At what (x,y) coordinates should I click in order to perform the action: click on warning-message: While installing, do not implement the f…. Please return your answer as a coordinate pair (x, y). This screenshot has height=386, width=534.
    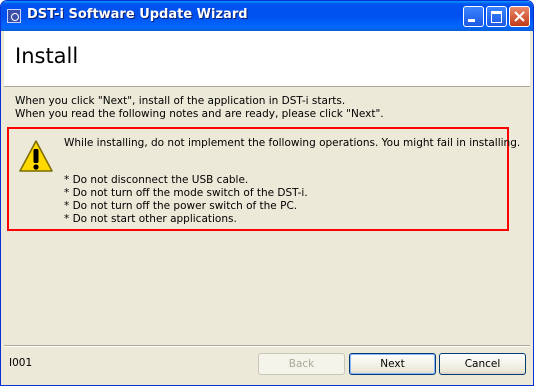
    Looking at the image, I should click on (292, 143).